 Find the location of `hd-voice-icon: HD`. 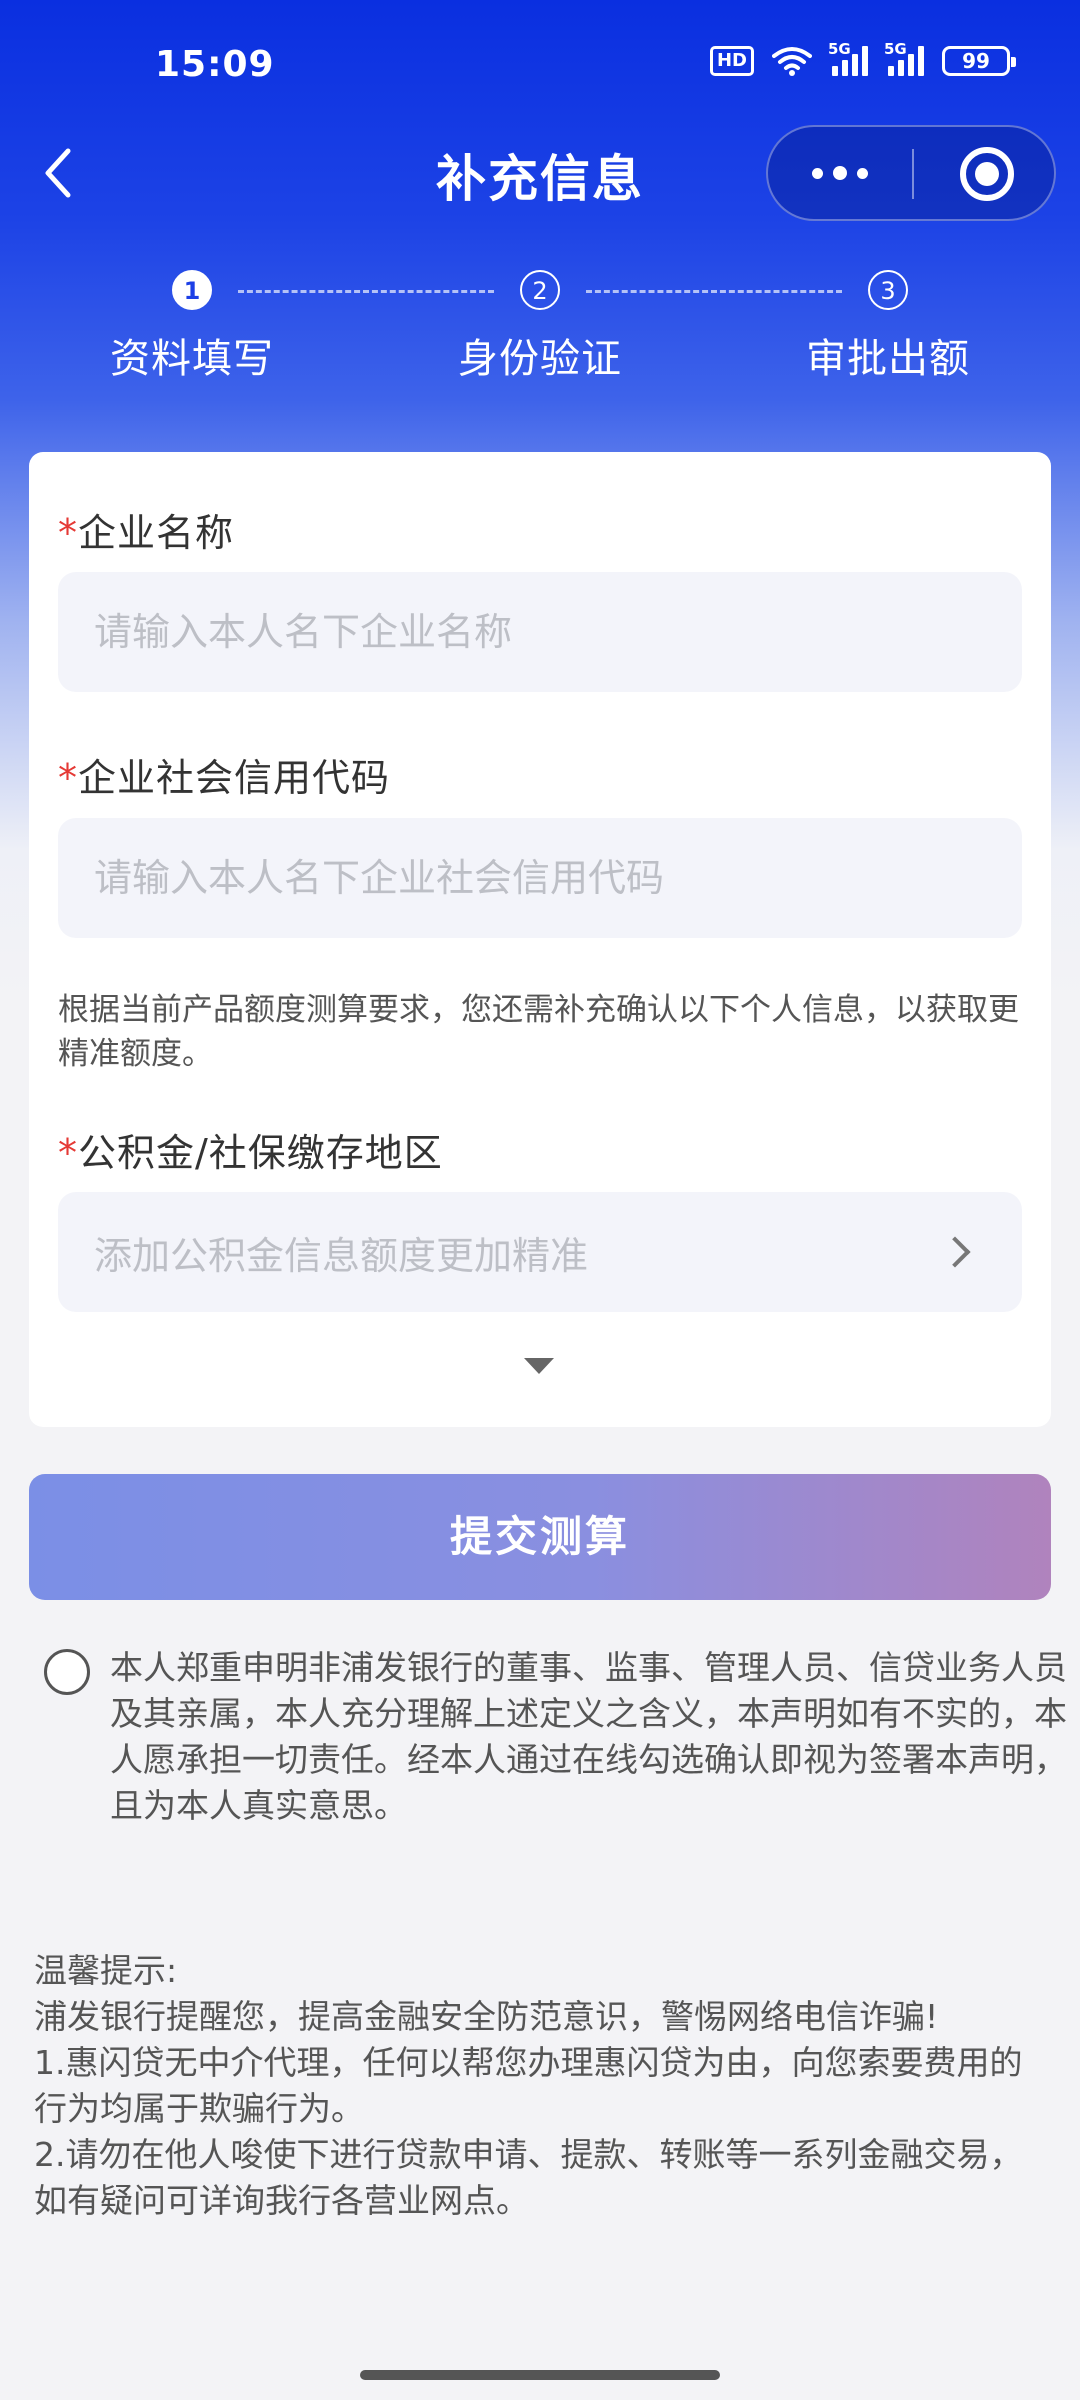

hd-voice-icon: HD is located at coordinates (731, 61).